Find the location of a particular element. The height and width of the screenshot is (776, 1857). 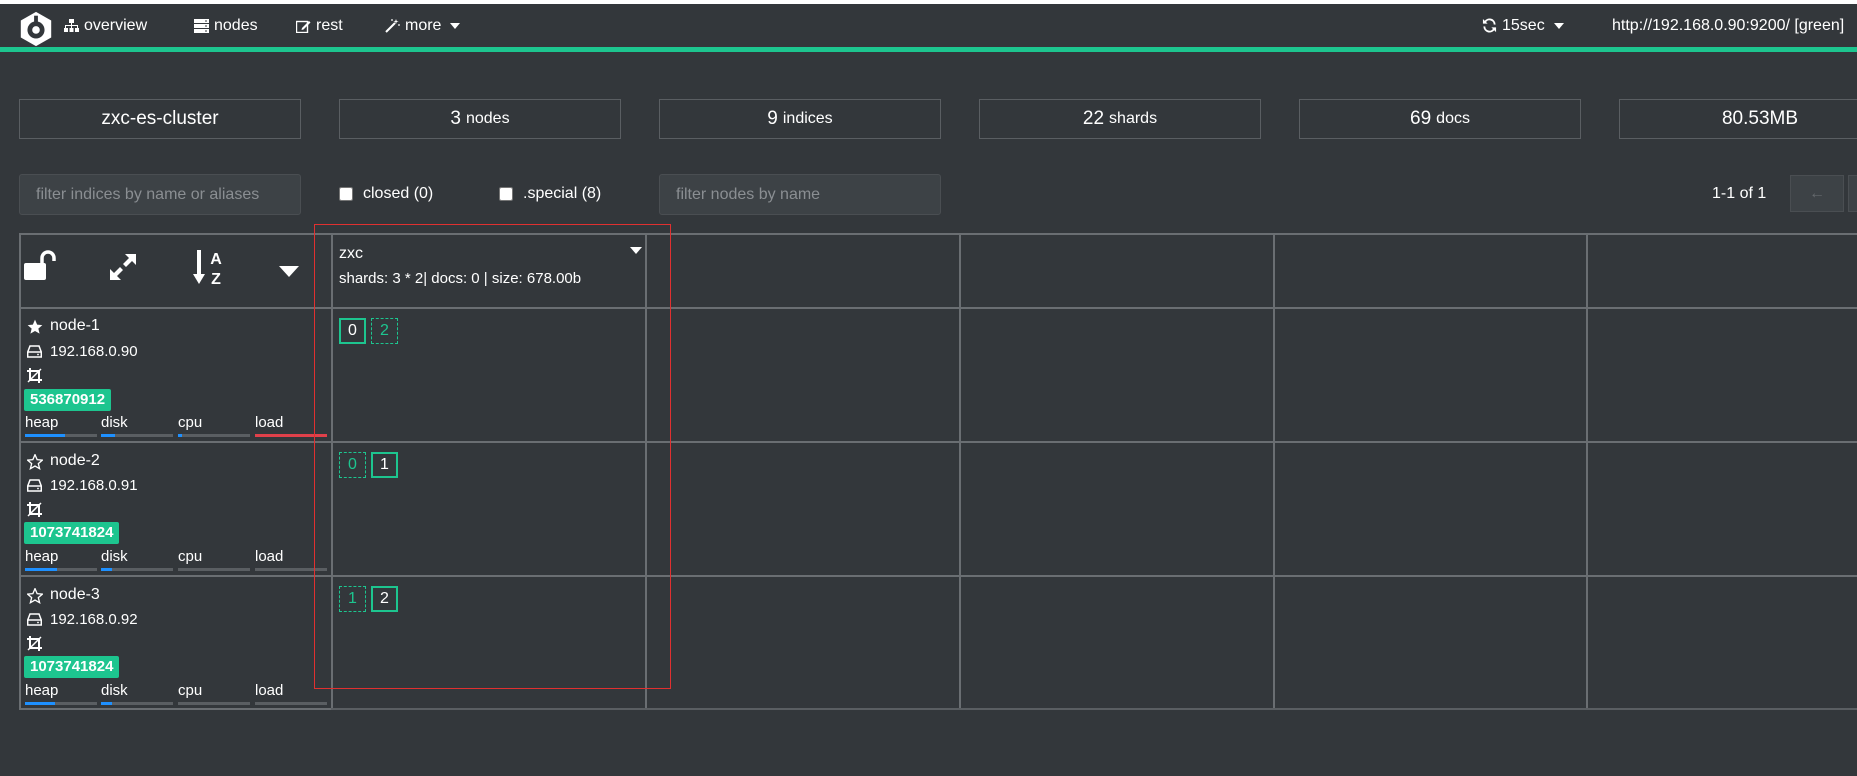

edit-icon is located at coordinates (303, 26).